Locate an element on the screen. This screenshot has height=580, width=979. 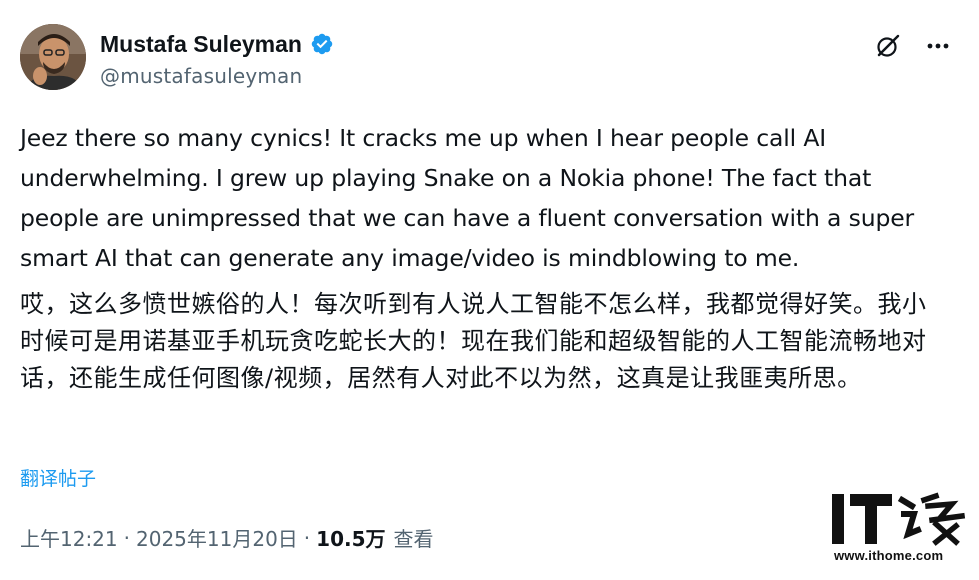
avatar is located at coordinates (53, 57).